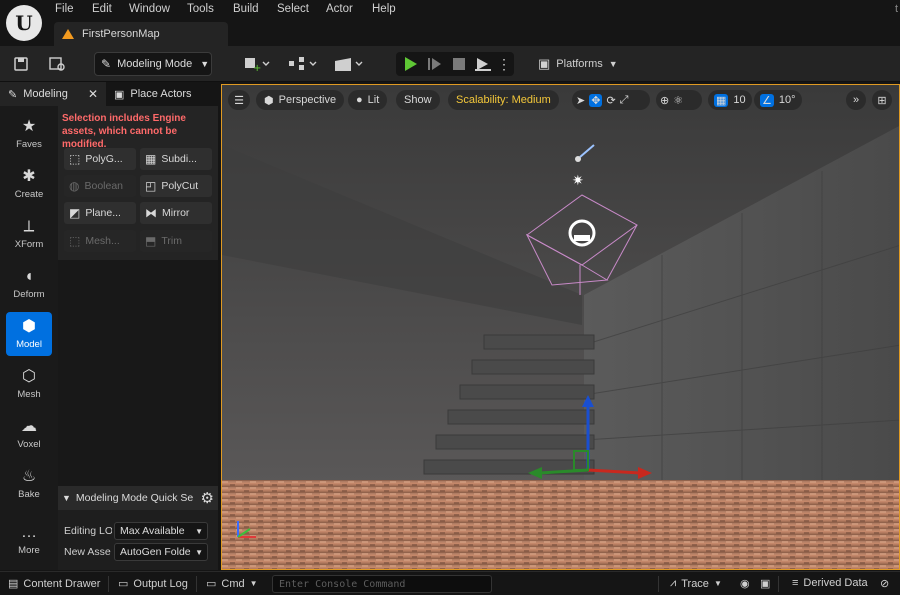 The width and height of the screenshot is (900, 595). What do you see at coordinates (483, 64) in the screenshot?
I see `eject-button` at bounding box center [483, 64].